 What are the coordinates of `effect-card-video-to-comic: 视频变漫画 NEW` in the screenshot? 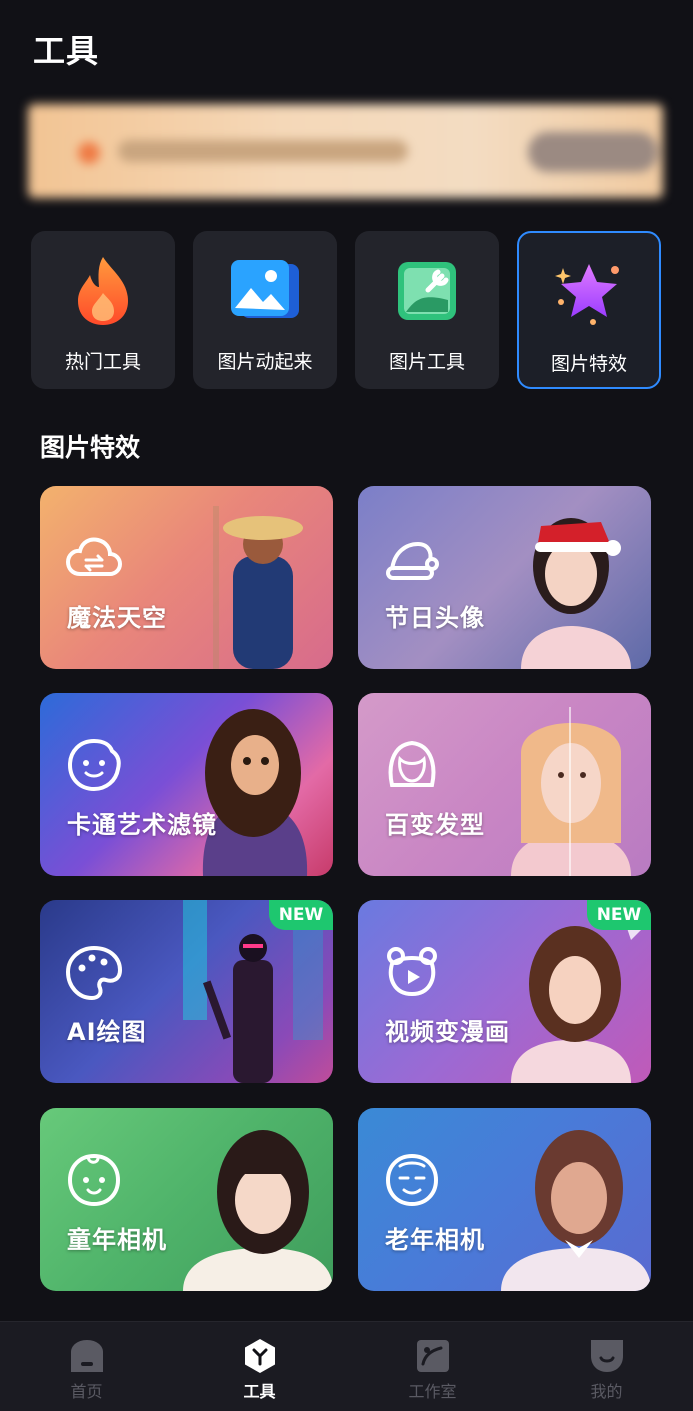 It's located at (504, 991).